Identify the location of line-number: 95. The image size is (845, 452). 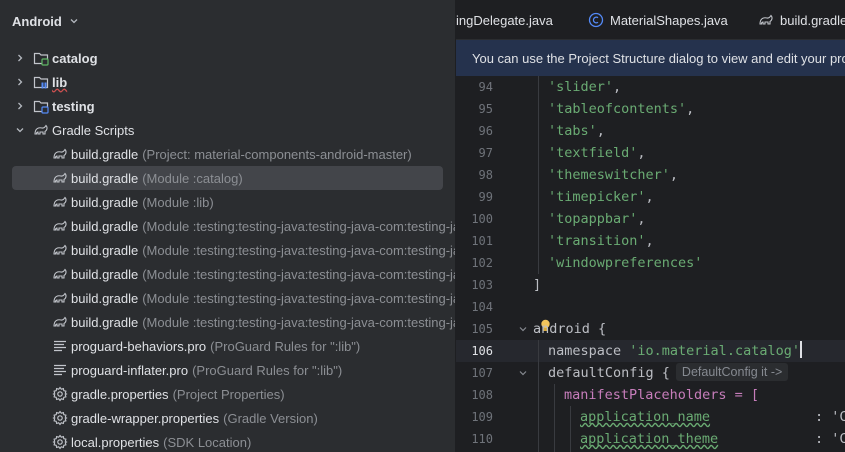
(485, 109).